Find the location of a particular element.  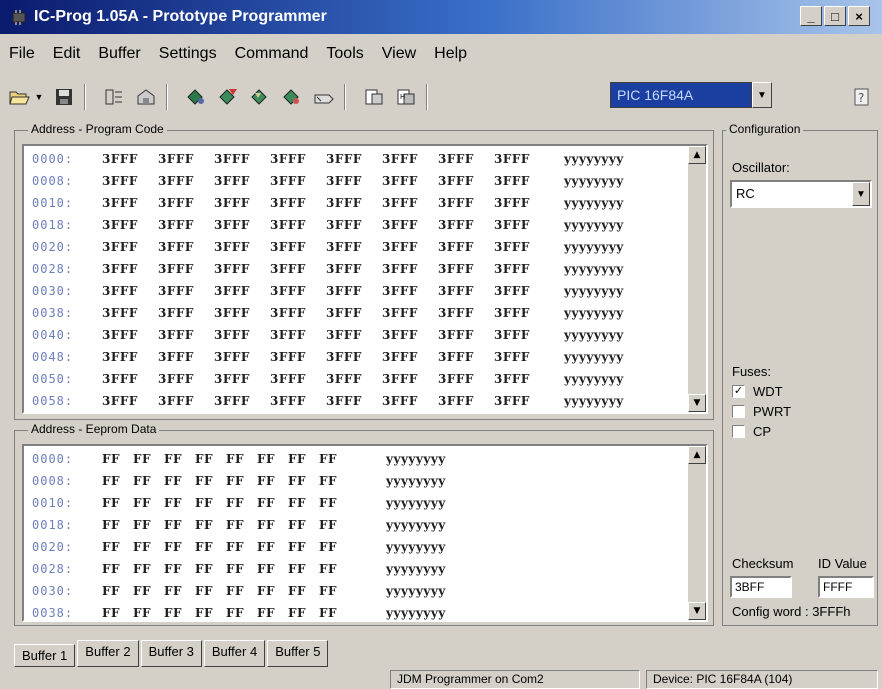

scroll-up-button: ▲ is located at coordinates (697, 455).